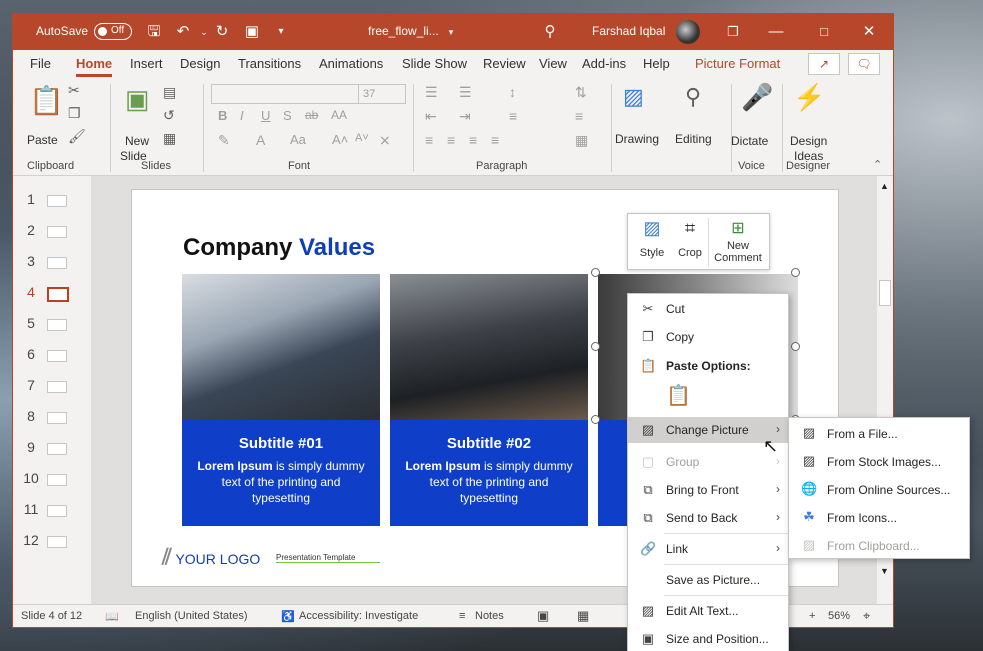 The width and height of the screenshot is (983, 651). Describe the element at coordinates (58, 294) in the screenshot. I see `thumbnail-current` at that location.